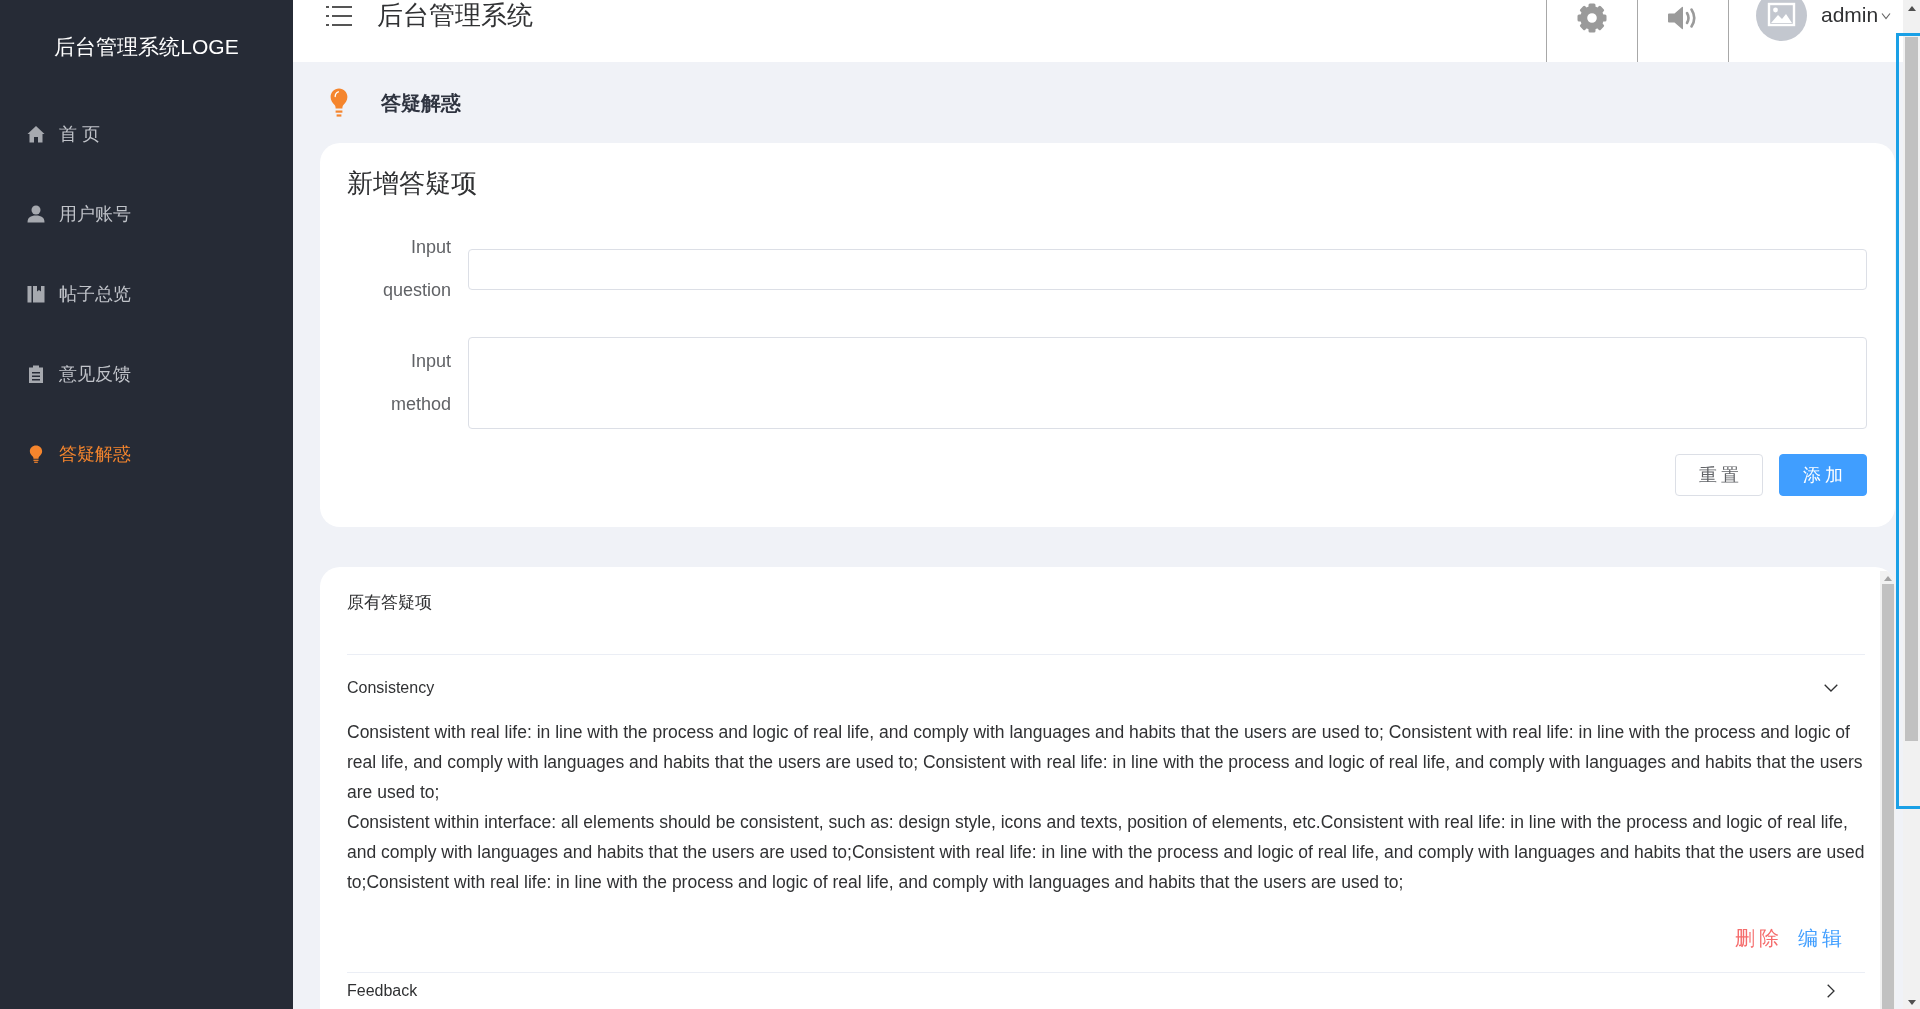  I want to click on home-icon, so click(36, 134).